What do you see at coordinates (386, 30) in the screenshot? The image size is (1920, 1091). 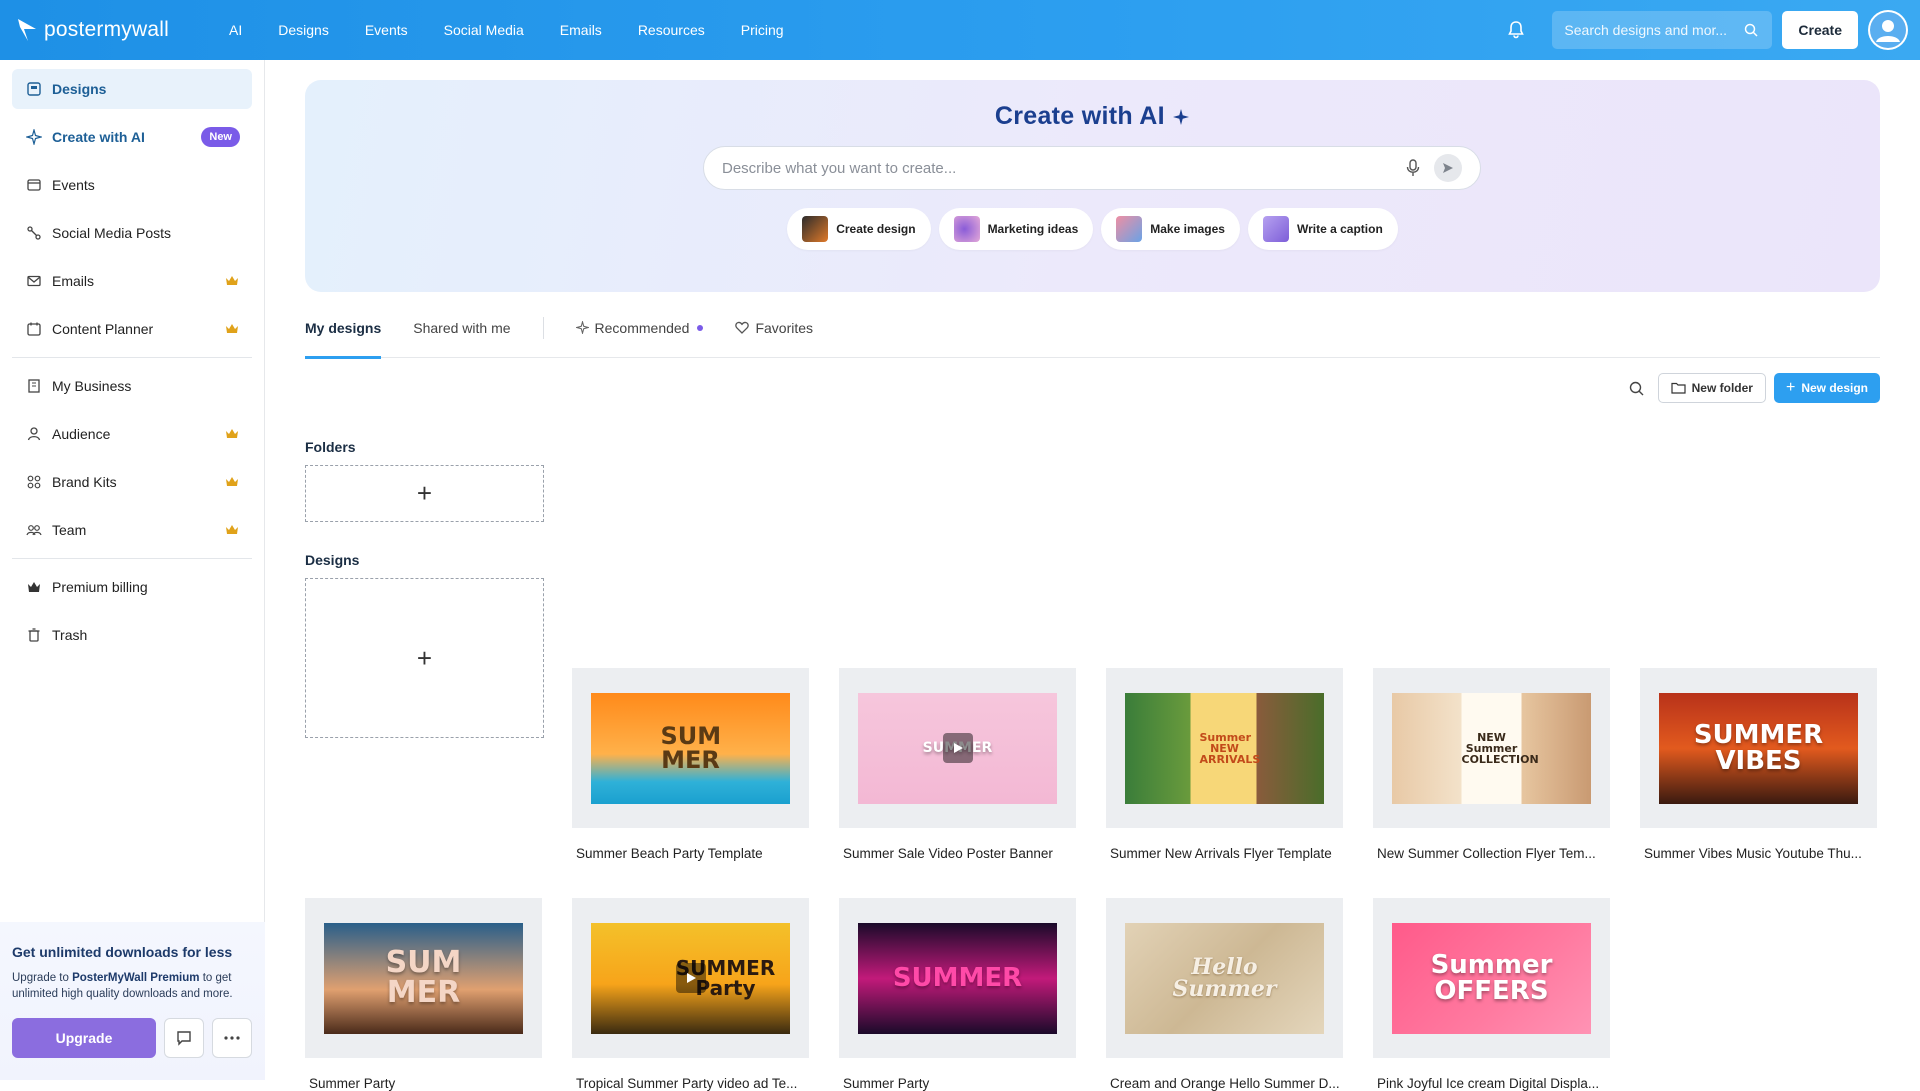 I see `nav-events: Events` at bounding box center [386, 30].